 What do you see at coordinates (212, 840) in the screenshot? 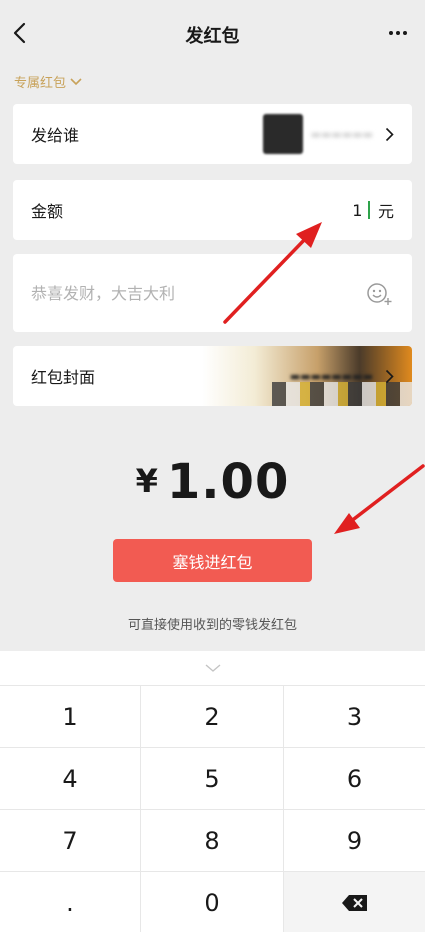
I see `key-8: 8` at bounding box center [212, 840].